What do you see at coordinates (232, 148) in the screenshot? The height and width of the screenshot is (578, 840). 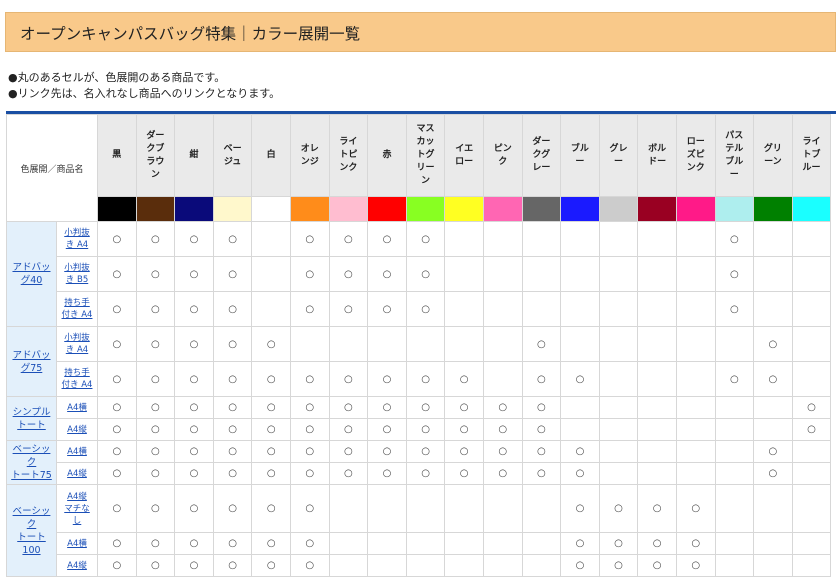 I see `label-line: ベー` at bounding box center [232, 148].